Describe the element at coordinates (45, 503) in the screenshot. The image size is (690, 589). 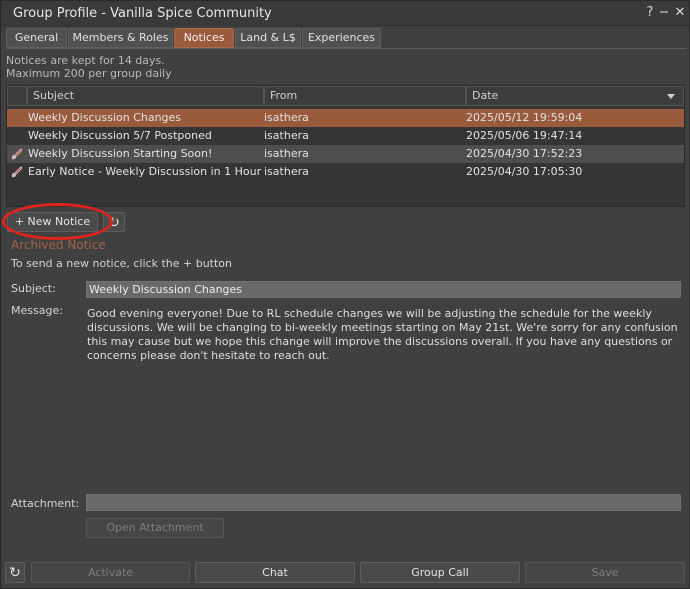
I see `attachment-label: Attachment:` at that location.